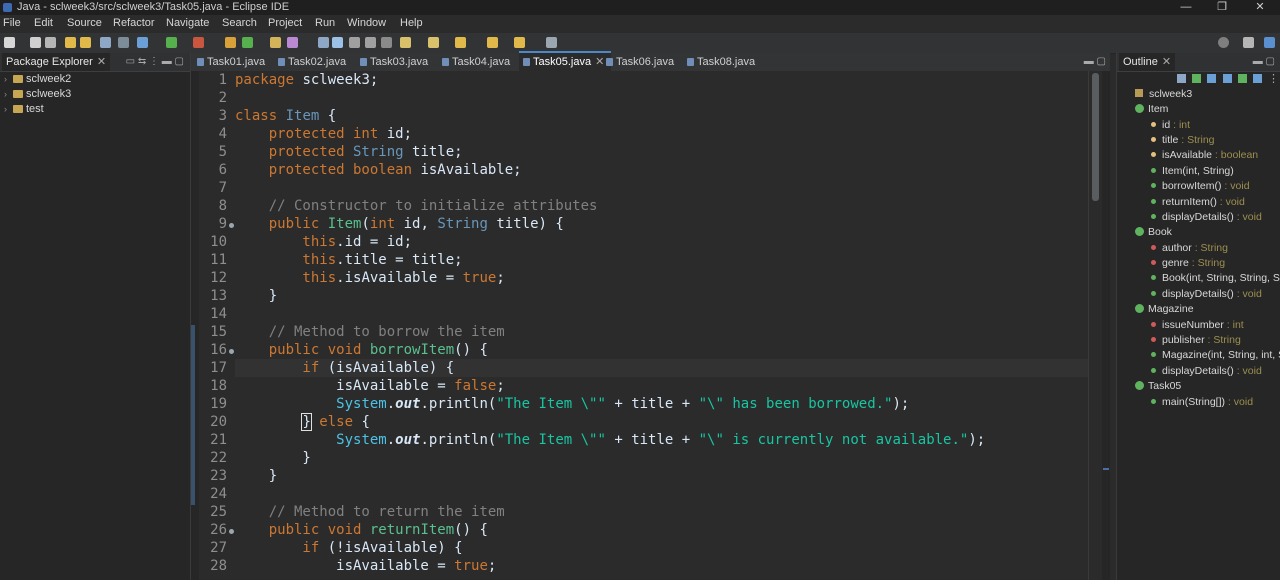  What do you see at coordinates (1202, 403) in the screenshot?
I see `outline-member: main(String[]) : void` at bounding box center [1202, 403].